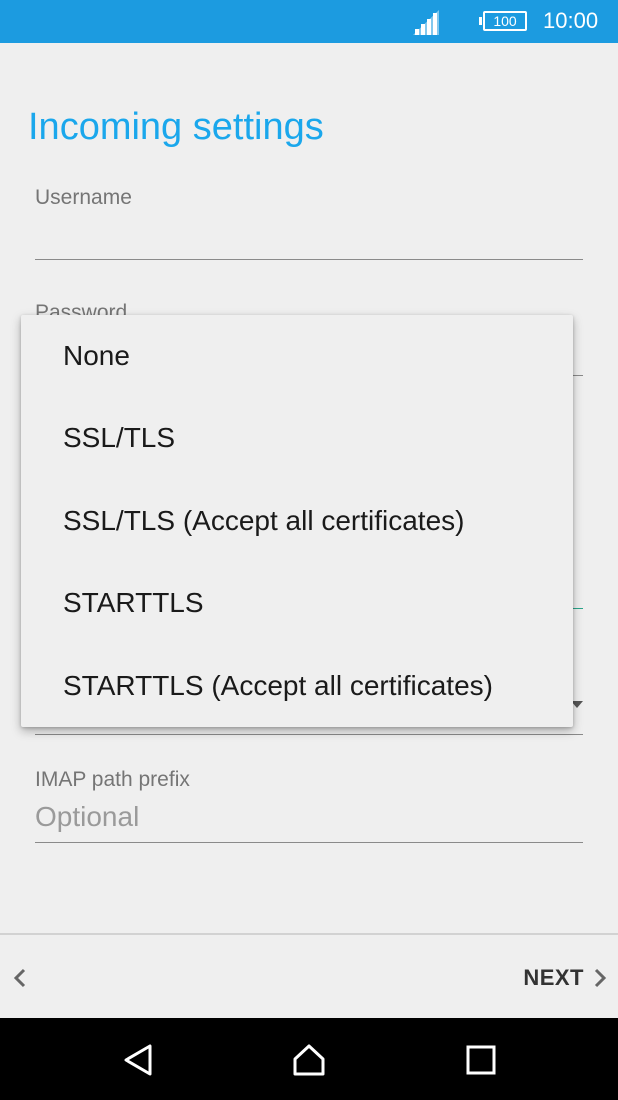 Image resolution: width=618 pixels, height=1100 pixels. Describe the element at coordinates (309, 976) in the screenshot. I see `bottom-bar: NEXT` at that location.